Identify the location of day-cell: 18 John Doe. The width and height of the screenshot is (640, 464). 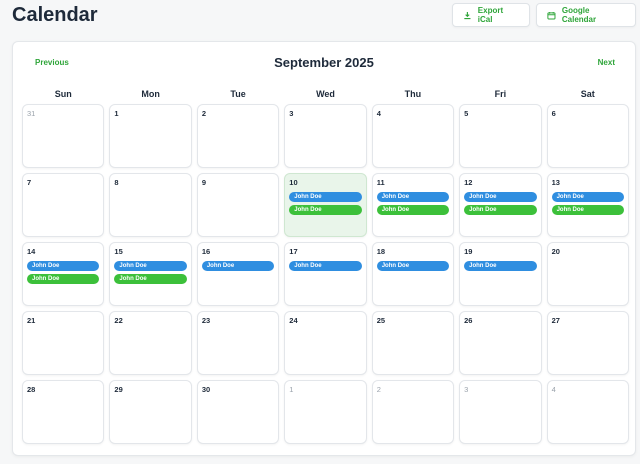
(413, 274).